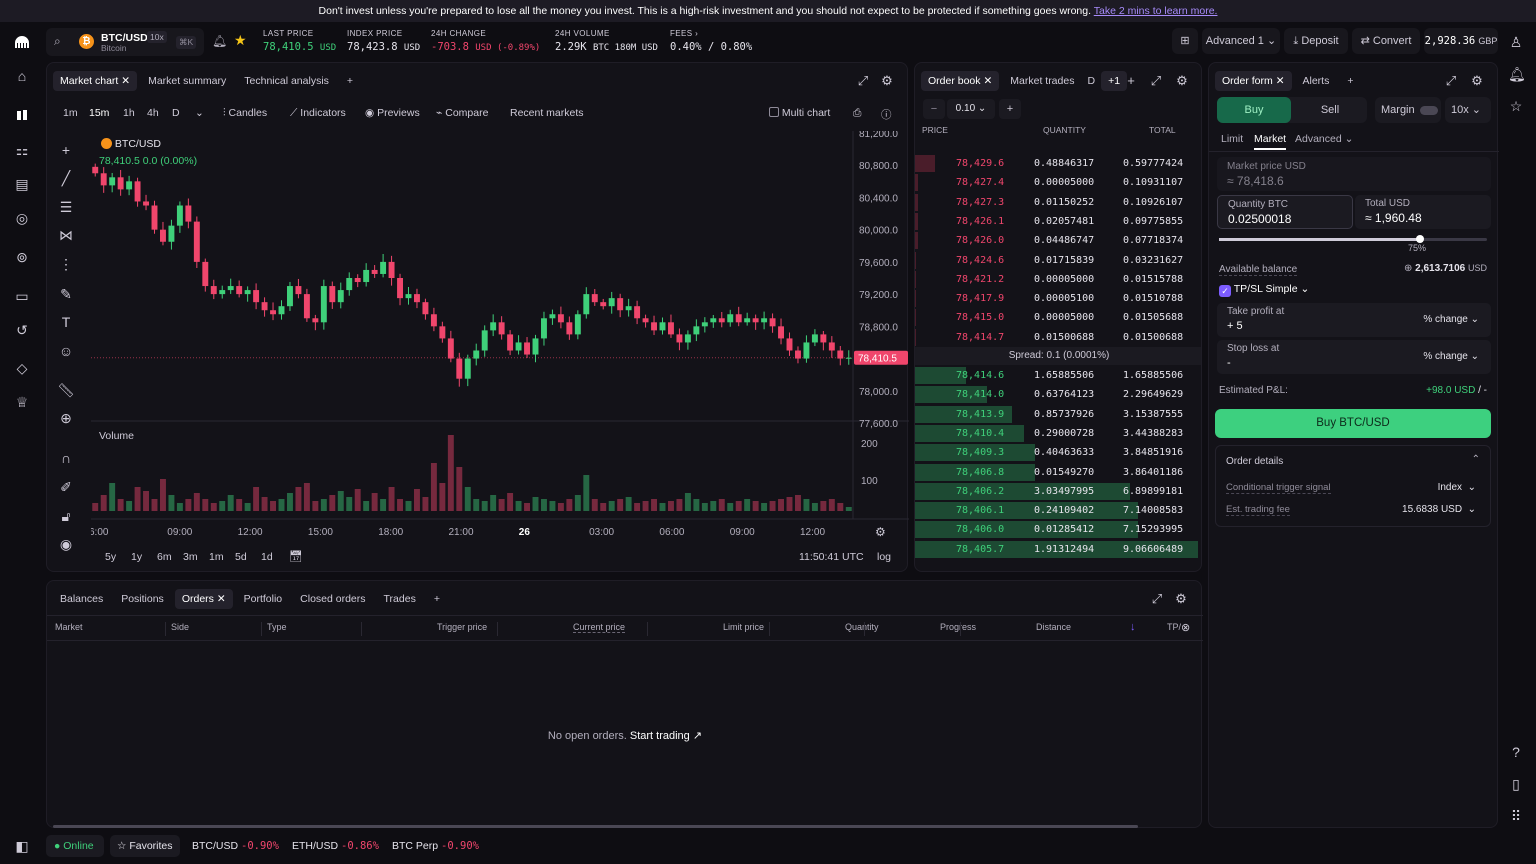 This screenshot has width=1536, height=864. I want to click on recent-markets-button: Recent markets, so click(547, 113).